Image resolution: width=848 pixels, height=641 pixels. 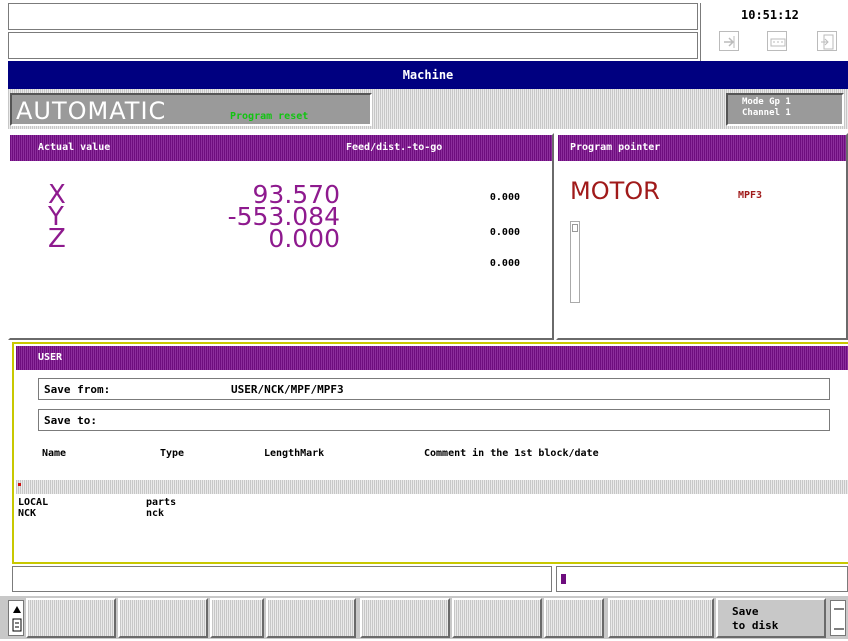 I want to click on mode-group: Mode Gp 1 Channel 1, so click(x=785, y=109).